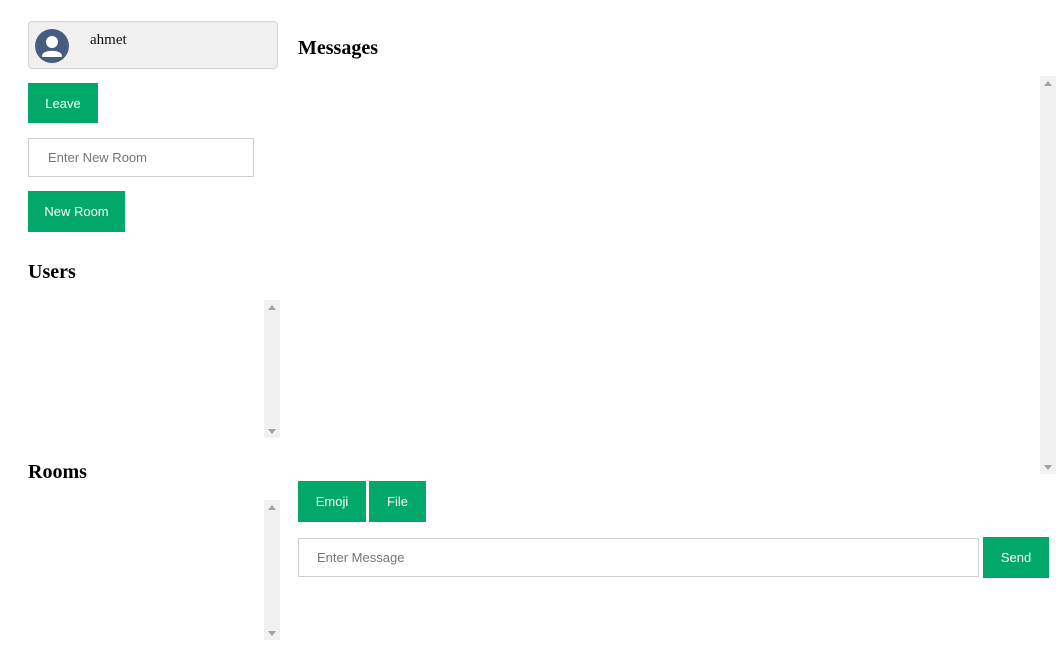  I want to click on users-list-scrollbar, so click(272, 369).